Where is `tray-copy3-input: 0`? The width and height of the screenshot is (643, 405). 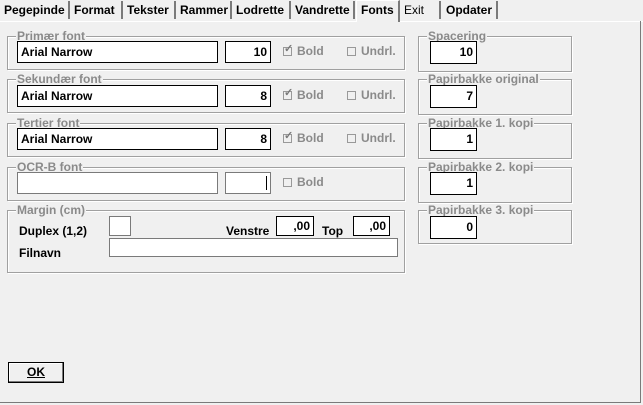 tray-copy3-input: 0 is located at coordinates (453, 227).